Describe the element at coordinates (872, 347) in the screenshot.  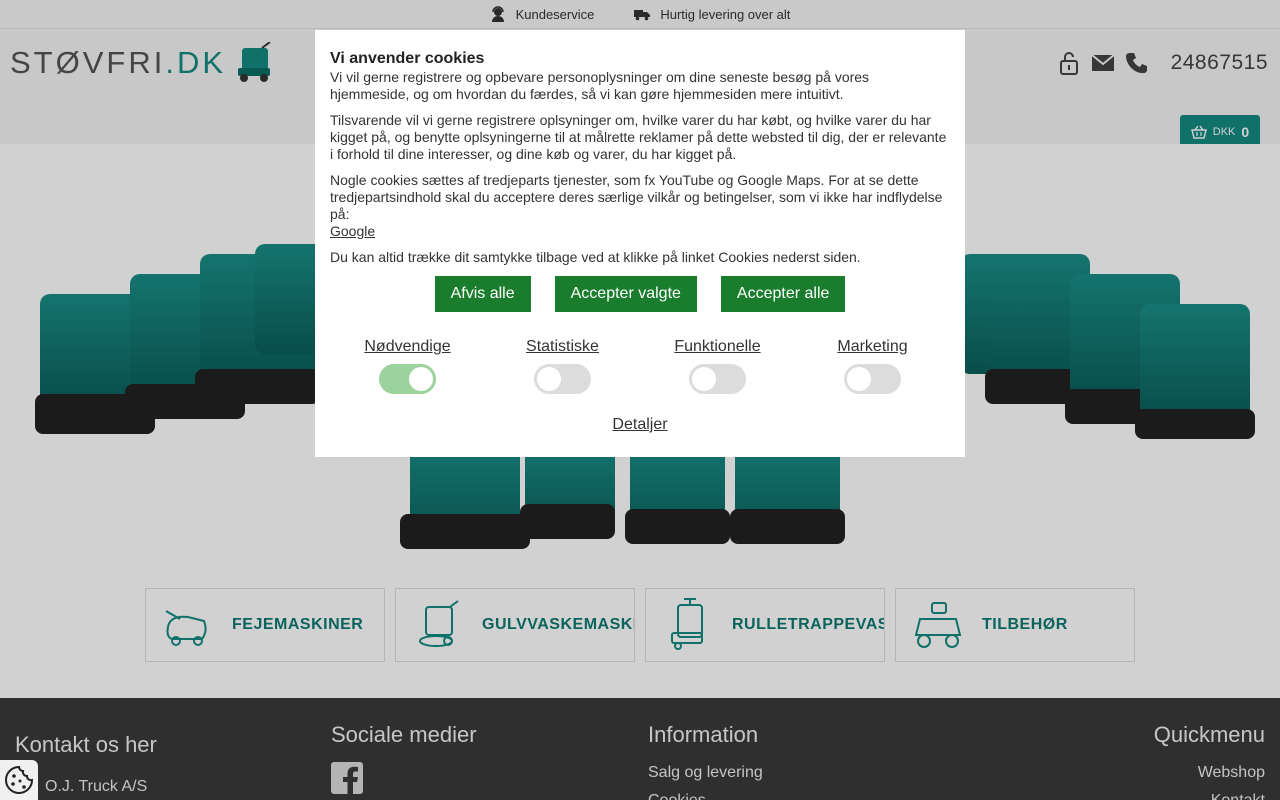
I see `toggle-label: Marketing` at that location.